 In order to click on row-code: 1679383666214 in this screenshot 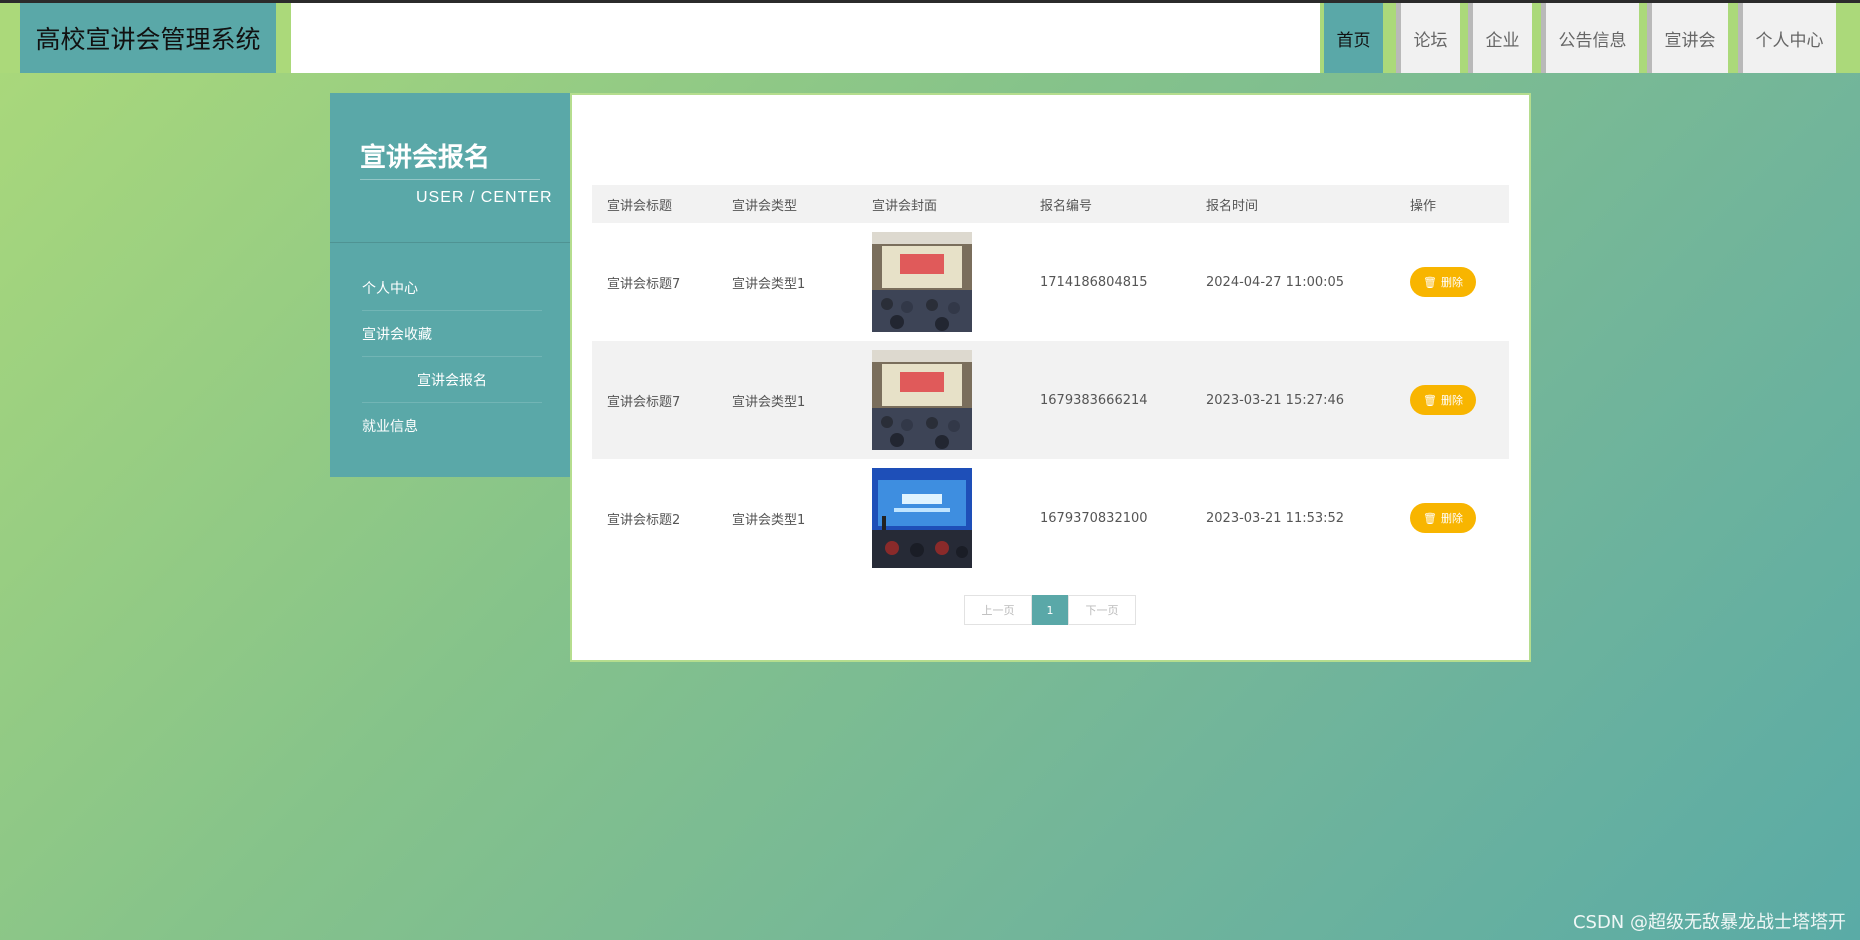, I will do `click(1094, 400)`.